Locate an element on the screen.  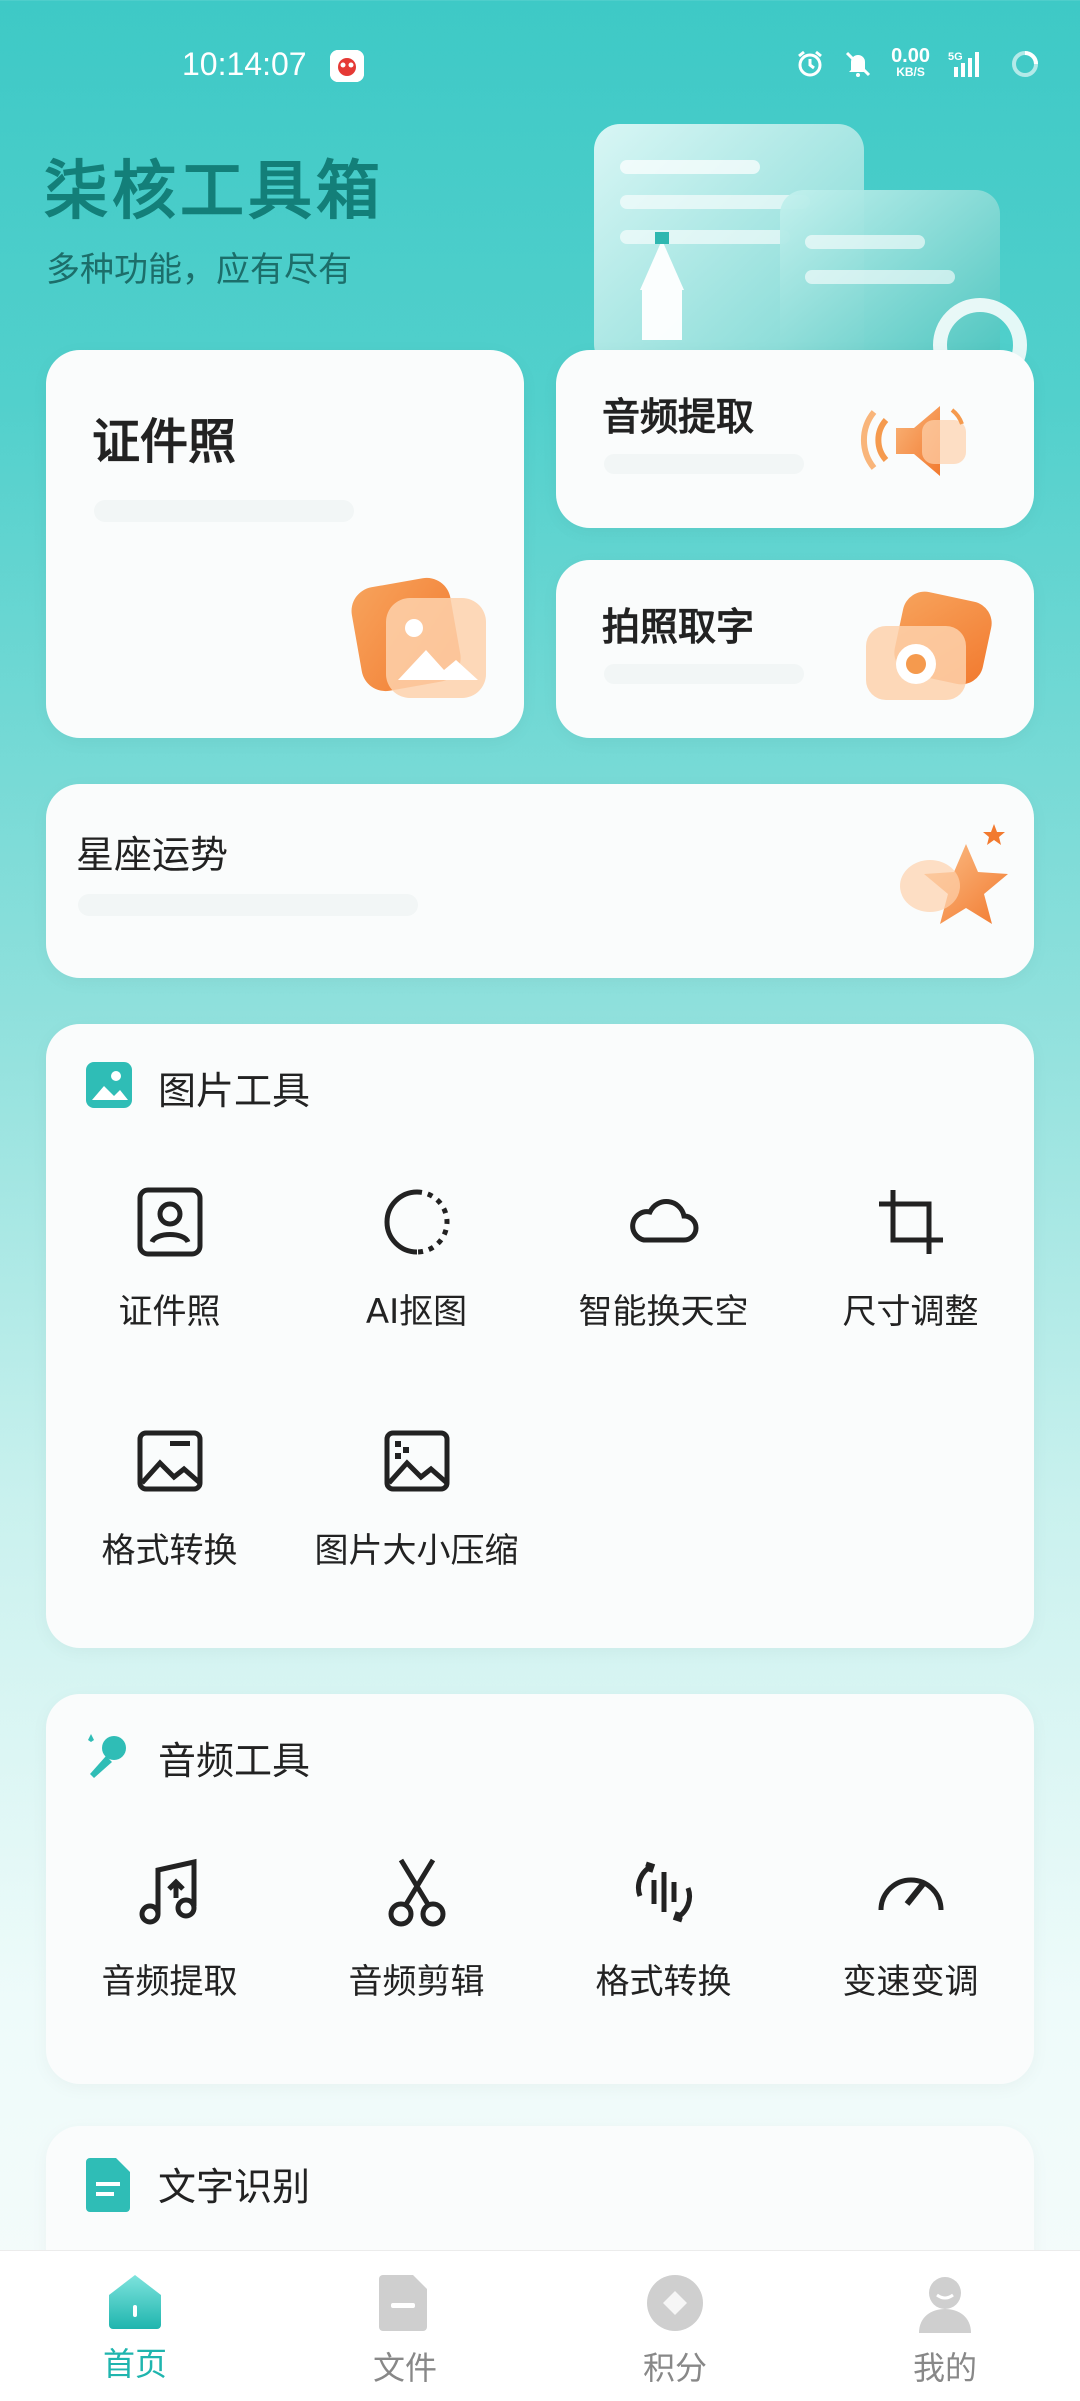
app-subtitle: 多种功能，应有尽有 is located at coordinates (199, 270).